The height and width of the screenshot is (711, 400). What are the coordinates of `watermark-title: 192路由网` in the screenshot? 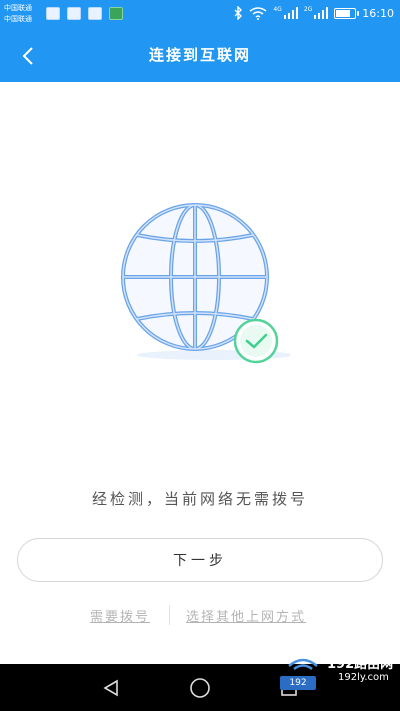 It's located at (360, 664).